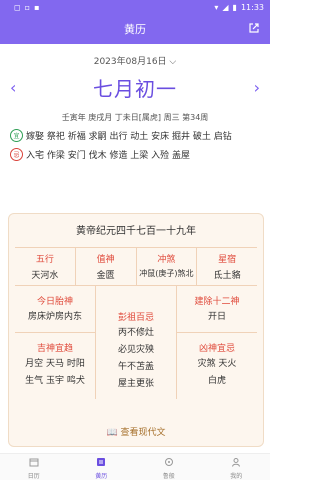  I want to click on ganzhi-info: 壬寅年 庚戌月 丁未日[属虎] 周三 第34周, so click(135, 117).